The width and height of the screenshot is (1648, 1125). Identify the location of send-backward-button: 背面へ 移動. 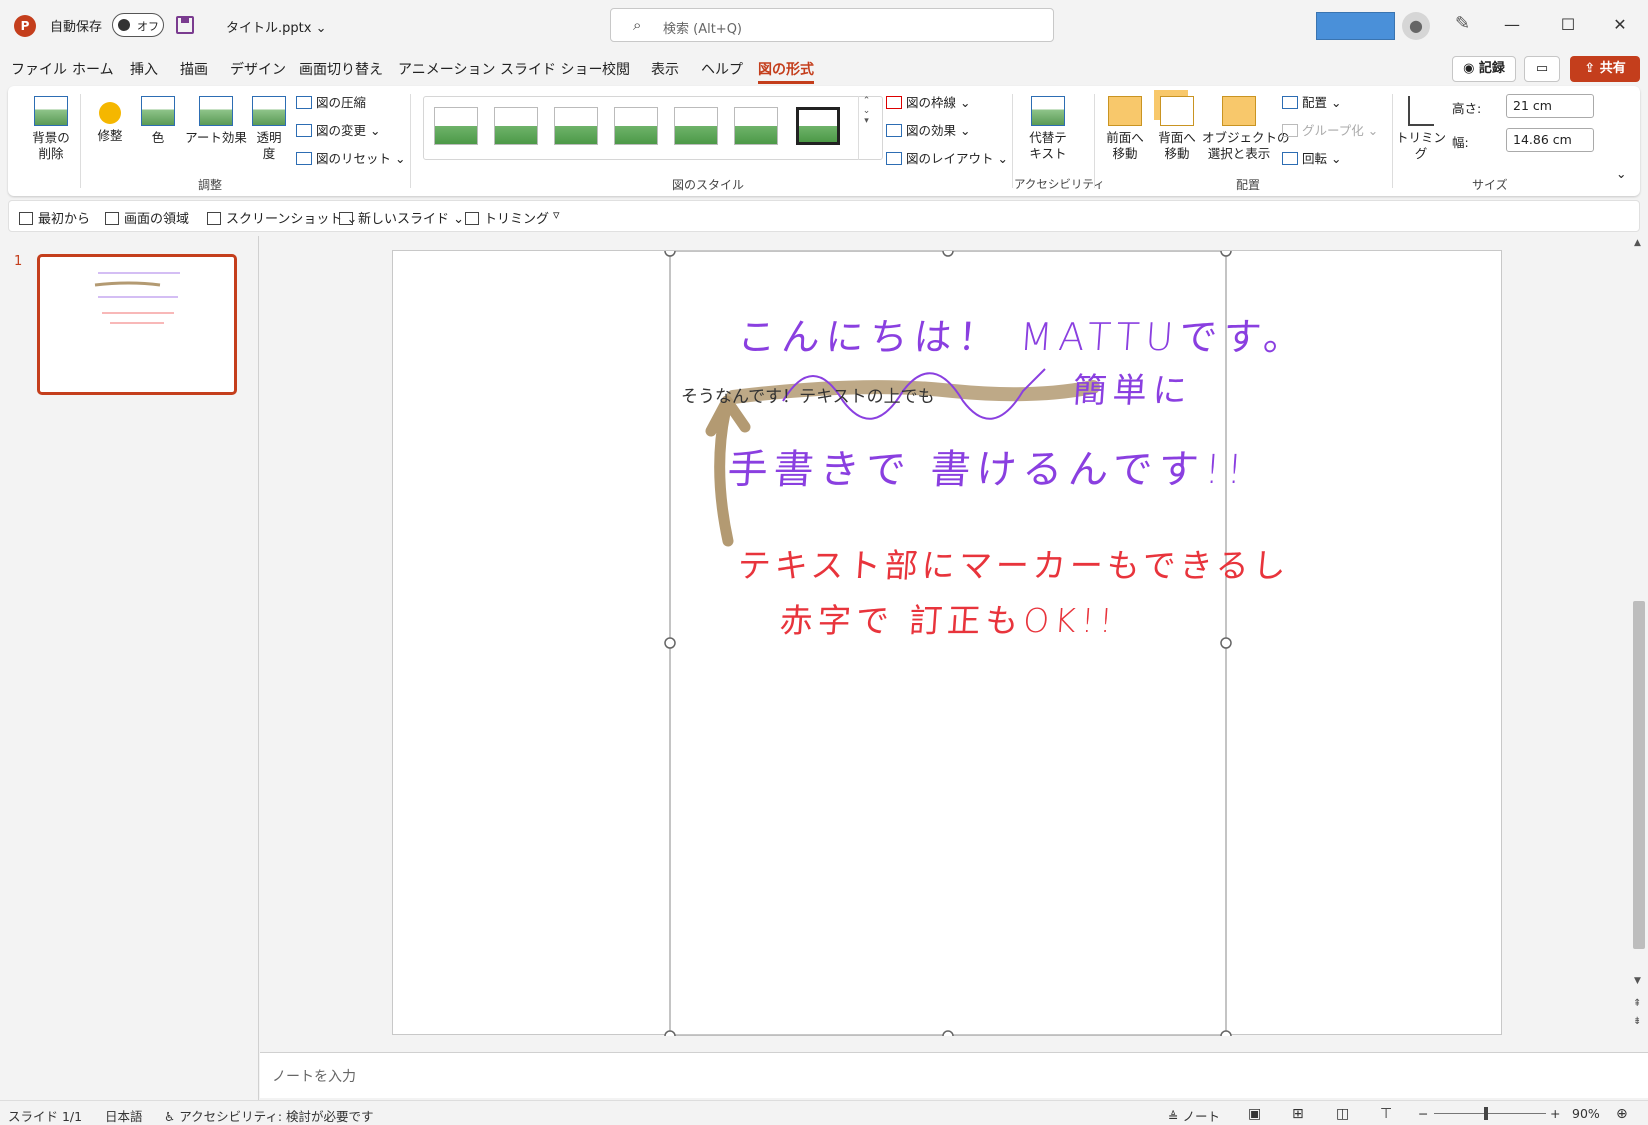
(1177, 129).